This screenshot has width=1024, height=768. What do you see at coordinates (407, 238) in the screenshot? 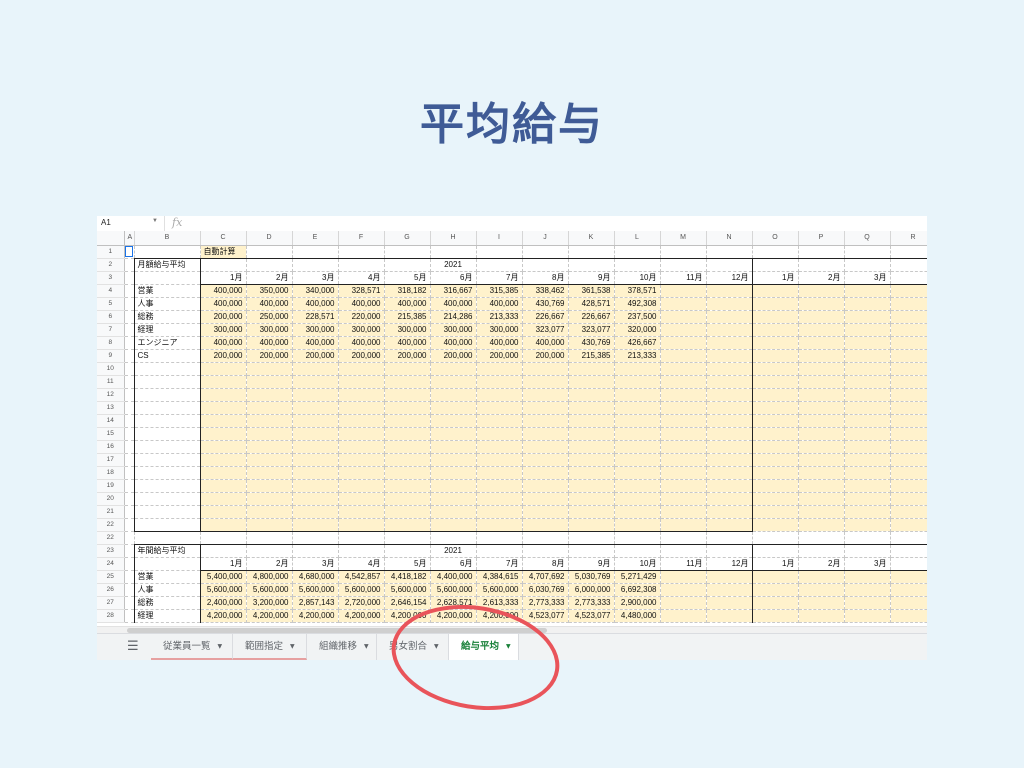
I see `column-header-G: G` at bounding box center [407, 238].